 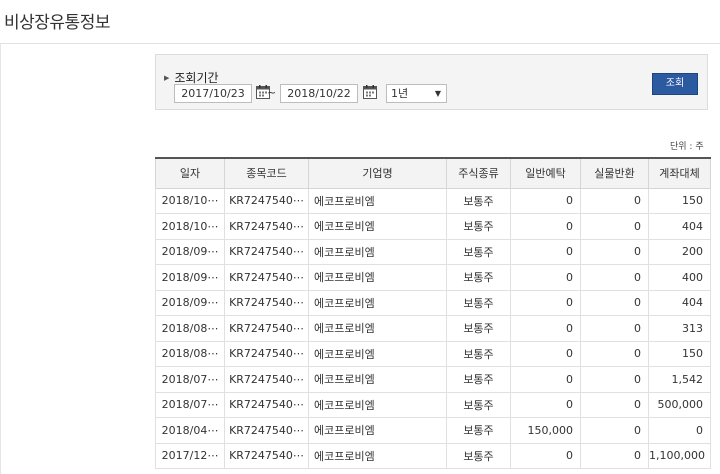 I want to click on cell-account-transfer: 200, so click(x=679, y=251).